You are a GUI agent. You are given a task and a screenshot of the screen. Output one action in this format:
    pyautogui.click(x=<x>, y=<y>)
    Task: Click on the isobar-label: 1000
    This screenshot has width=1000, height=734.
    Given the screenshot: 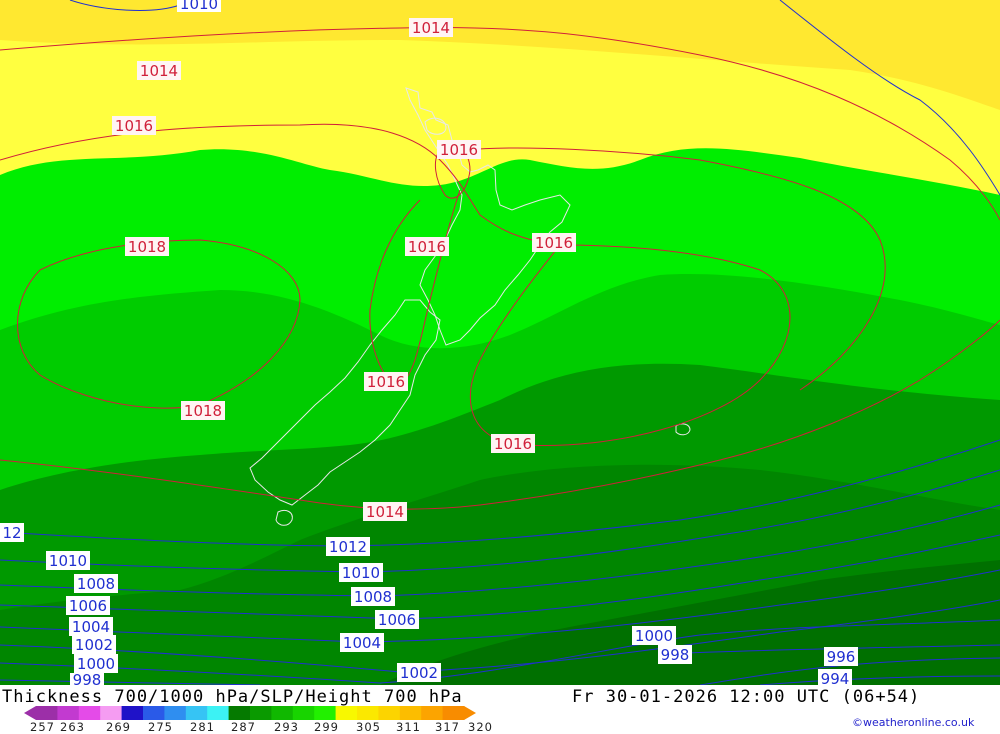 What is the action you would take?
    pyautogui.click(x=654, y=635)
    